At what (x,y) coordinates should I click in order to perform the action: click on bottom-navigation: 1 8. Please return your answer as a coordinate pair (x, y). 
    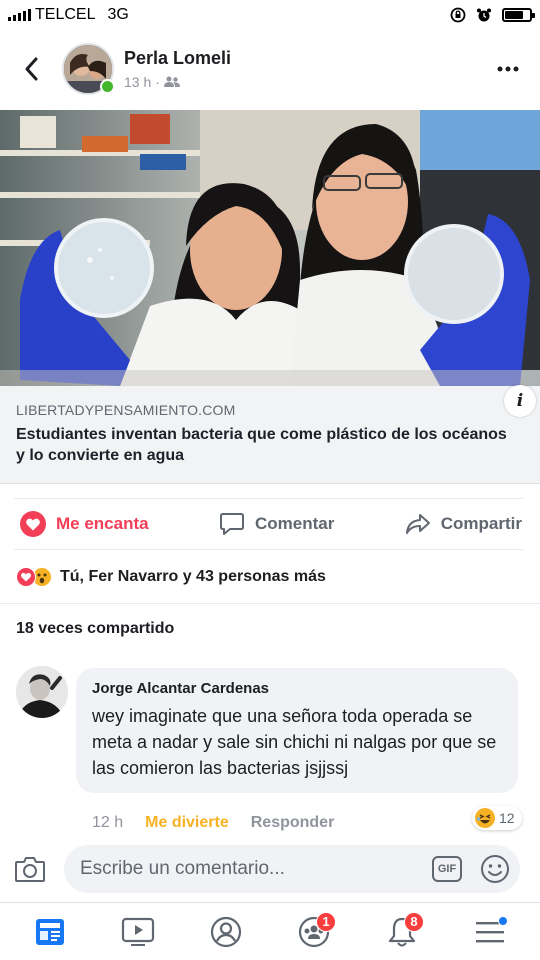
    Looking at the image, I should click on (270, 931).